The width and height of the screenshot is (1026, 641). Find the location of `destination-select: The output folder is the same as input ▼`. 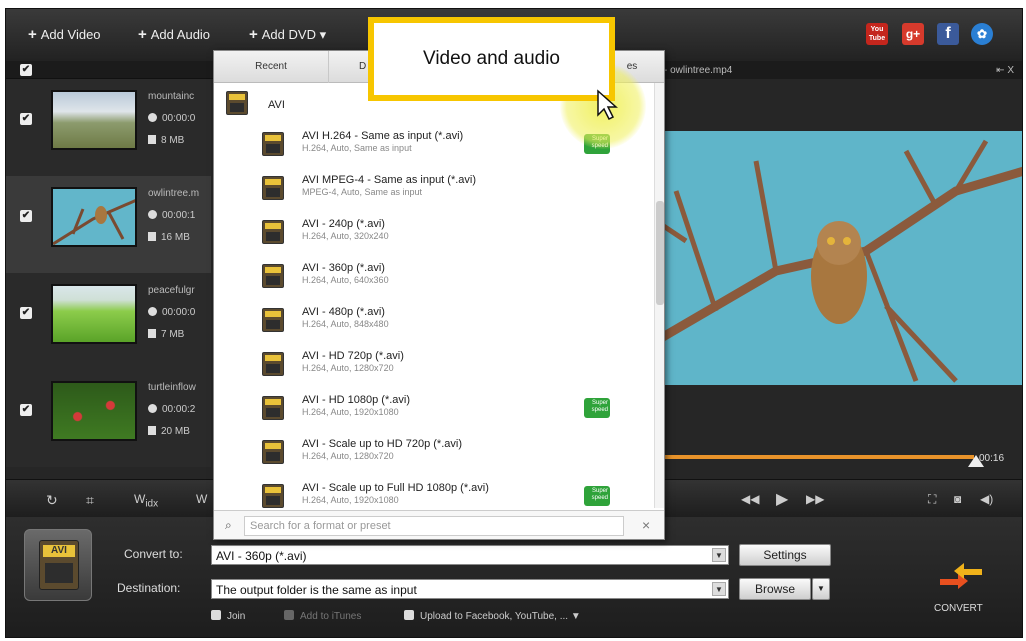

destination-select: The output folder is the same as input ▼ is located at coordinates (470, 589).